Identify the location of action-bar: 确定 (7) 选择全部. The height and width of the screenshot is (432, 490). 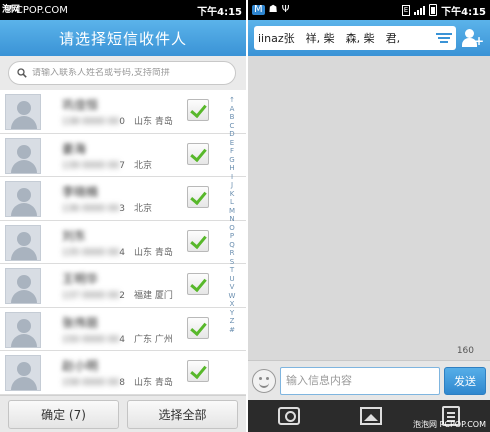
(123, 413).